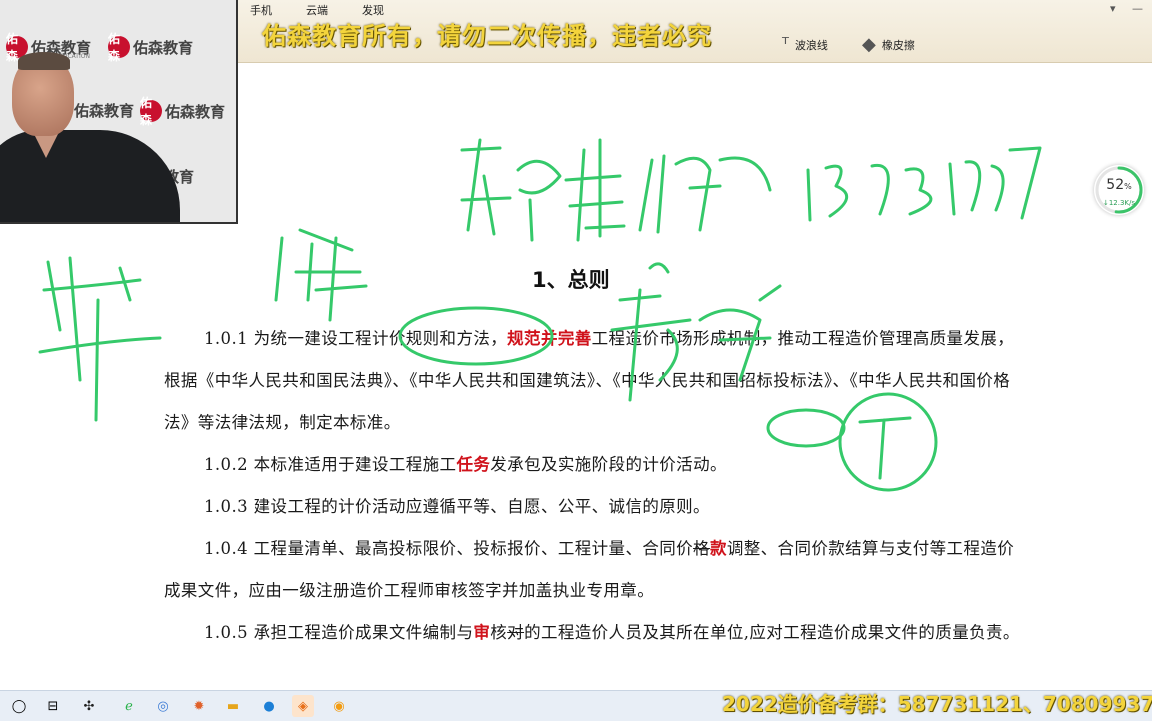 This screenshot has width=1152, height=721. I want to click on watermark-banner: 佑森教育所有，请勿二次传播，违者必究, so click(487, 36).